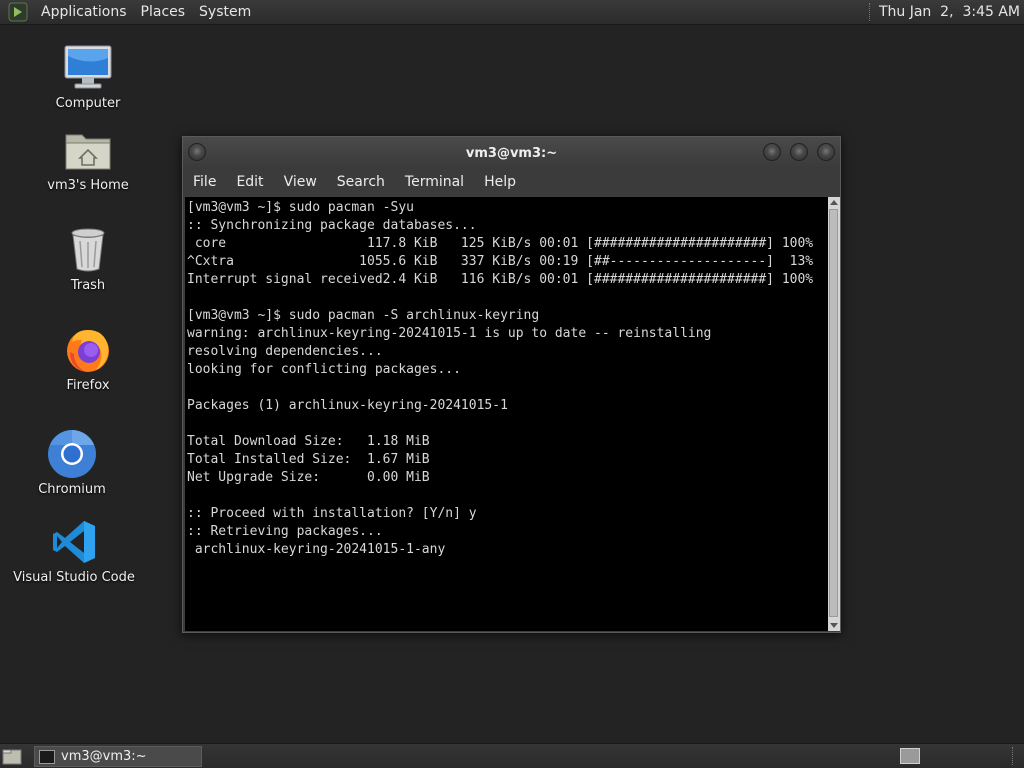  I want to click on bottom-panel: vm3@vm3:~, so click(512, 755).